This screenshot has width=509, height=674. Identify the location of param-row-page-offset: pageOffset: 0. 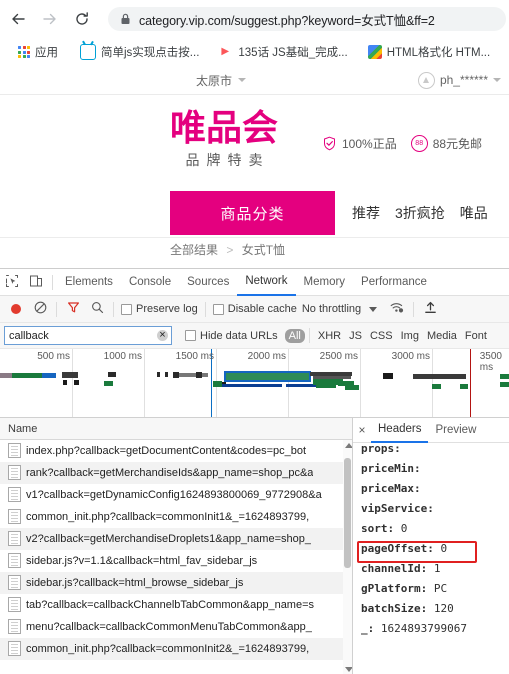
(435, 549).